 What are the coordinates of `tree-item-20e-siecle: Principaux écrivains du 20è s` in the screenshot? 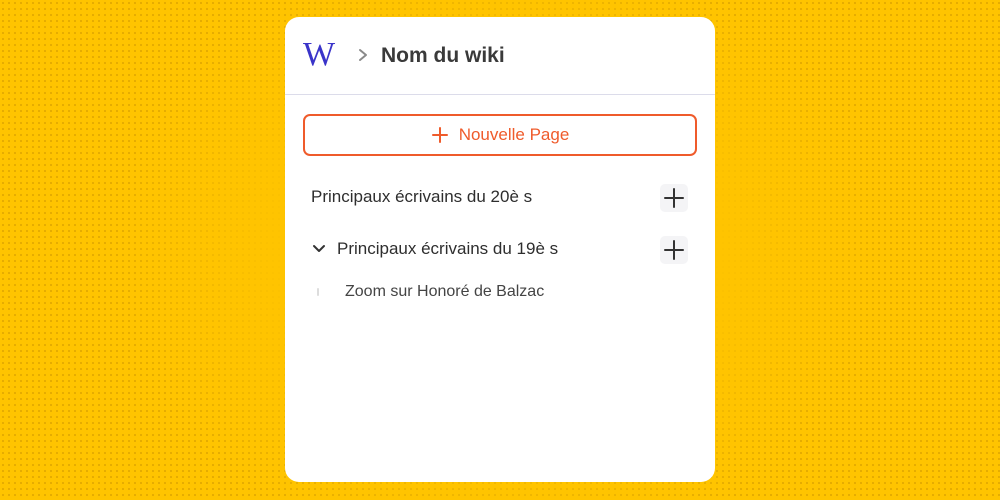 It's located at (500, 197).